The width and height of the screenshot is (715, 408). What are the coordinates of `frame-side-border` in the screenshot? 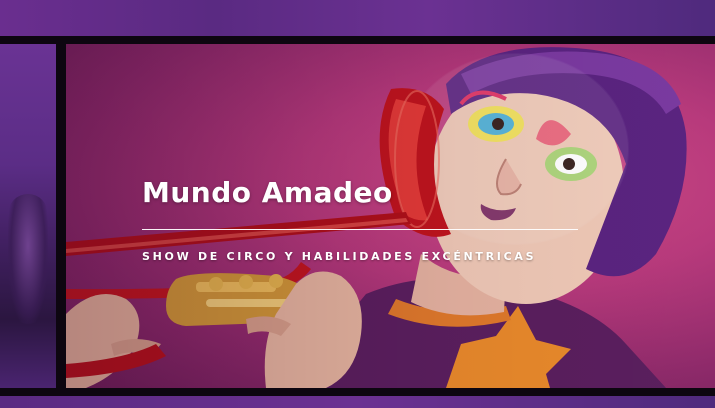 It's located at (61, 216).